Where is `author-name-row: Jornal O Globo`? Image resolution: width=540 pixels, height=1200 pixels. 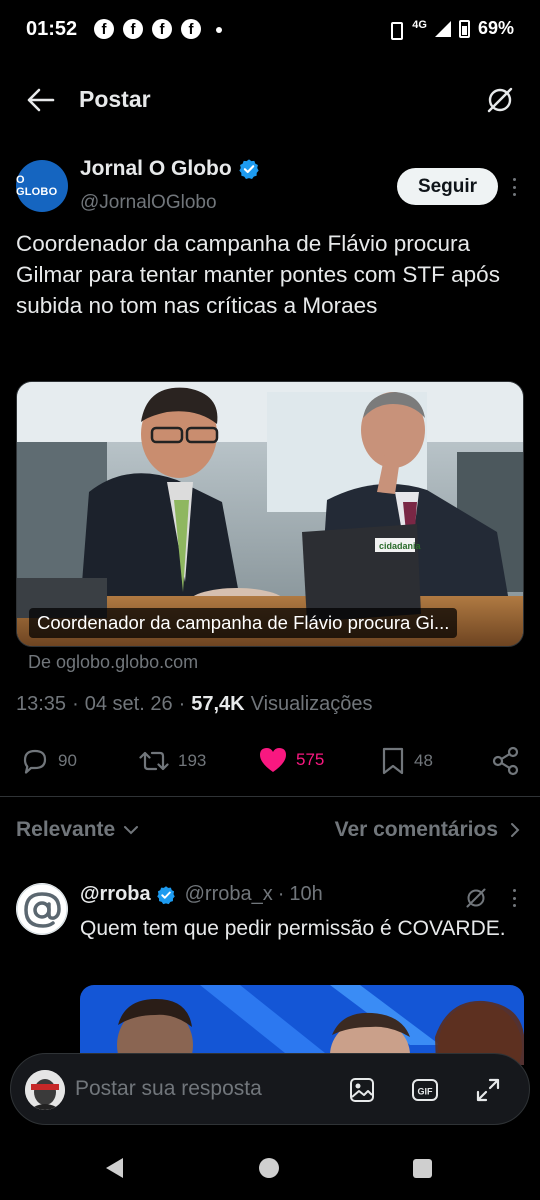 author-name-row: Jornal O Globo is located at coordinates (170, 169).